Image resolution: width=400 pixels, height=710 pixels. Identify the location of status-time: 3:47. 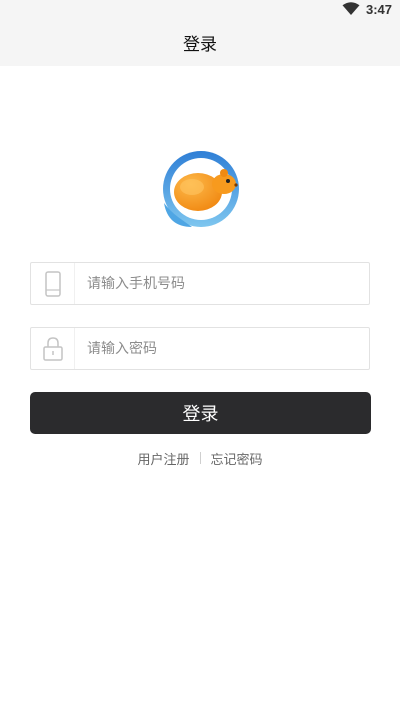
(378, 9).